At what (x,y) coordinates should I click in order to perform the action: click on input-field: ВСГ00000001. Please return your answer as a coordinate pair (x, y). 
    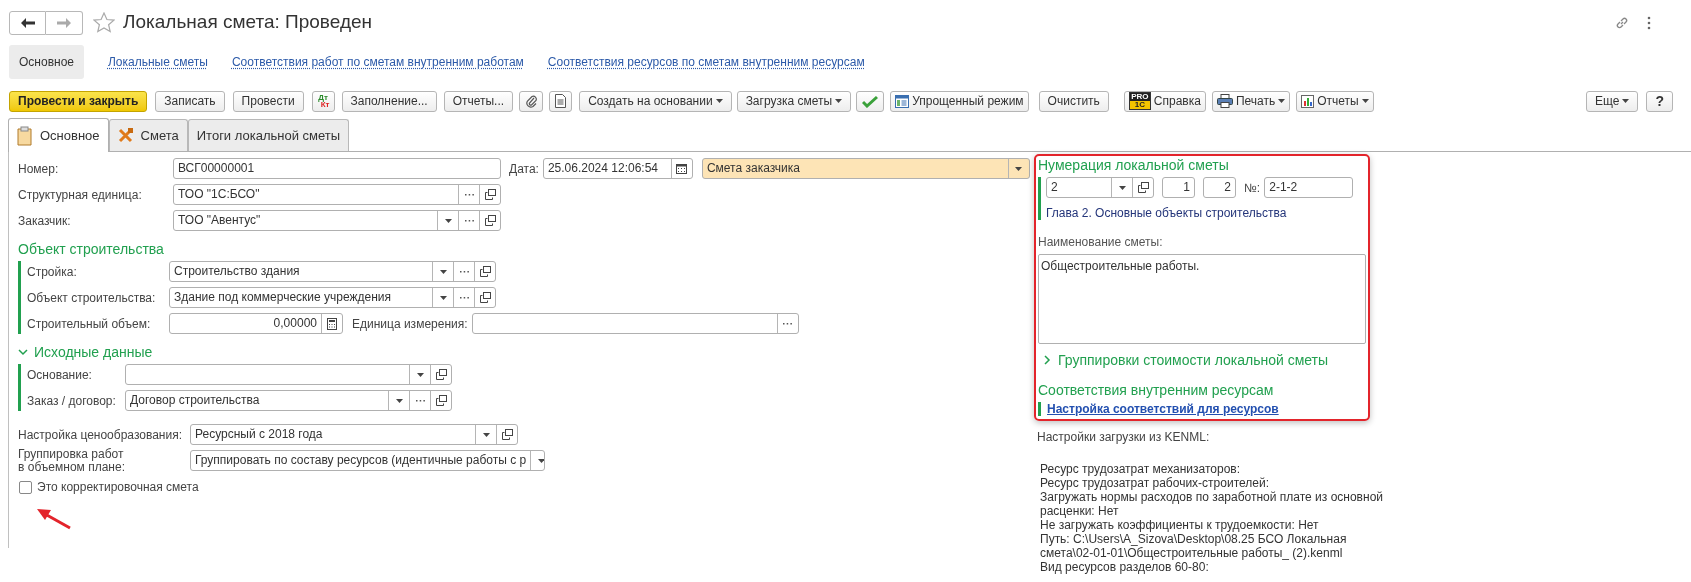
    Looking at the image, I should click on (337, 168).